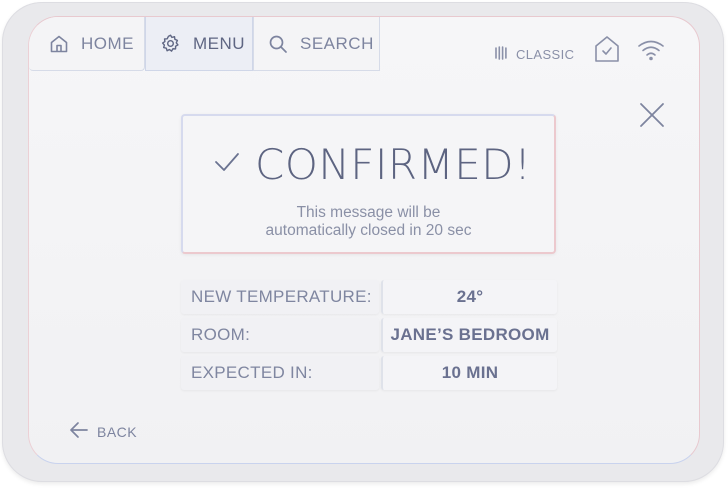 The height and width of the screenshot is (488, 728). What do you see at coordinates (337, 43) in the screenshot?
I see `tab-search-label: SEARCH` at bounding box center [337, 43].